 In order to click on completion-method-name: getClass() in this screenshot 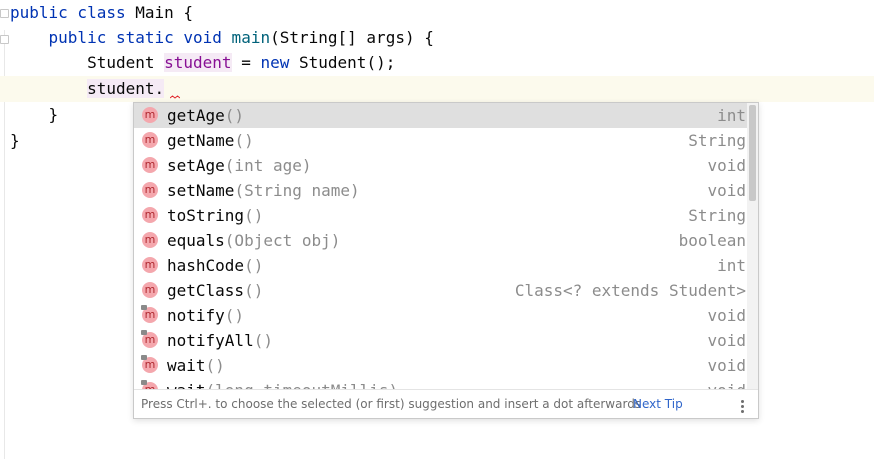, I will do `click(215, 290)`.